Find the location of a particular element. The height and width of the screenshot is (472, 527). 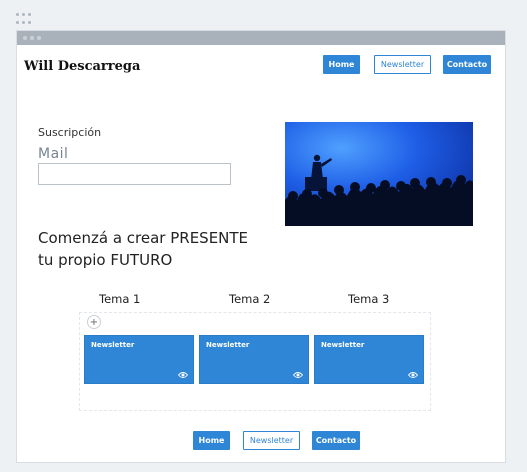

subscription-label: Suscripción is located at coordinates (70, 132).